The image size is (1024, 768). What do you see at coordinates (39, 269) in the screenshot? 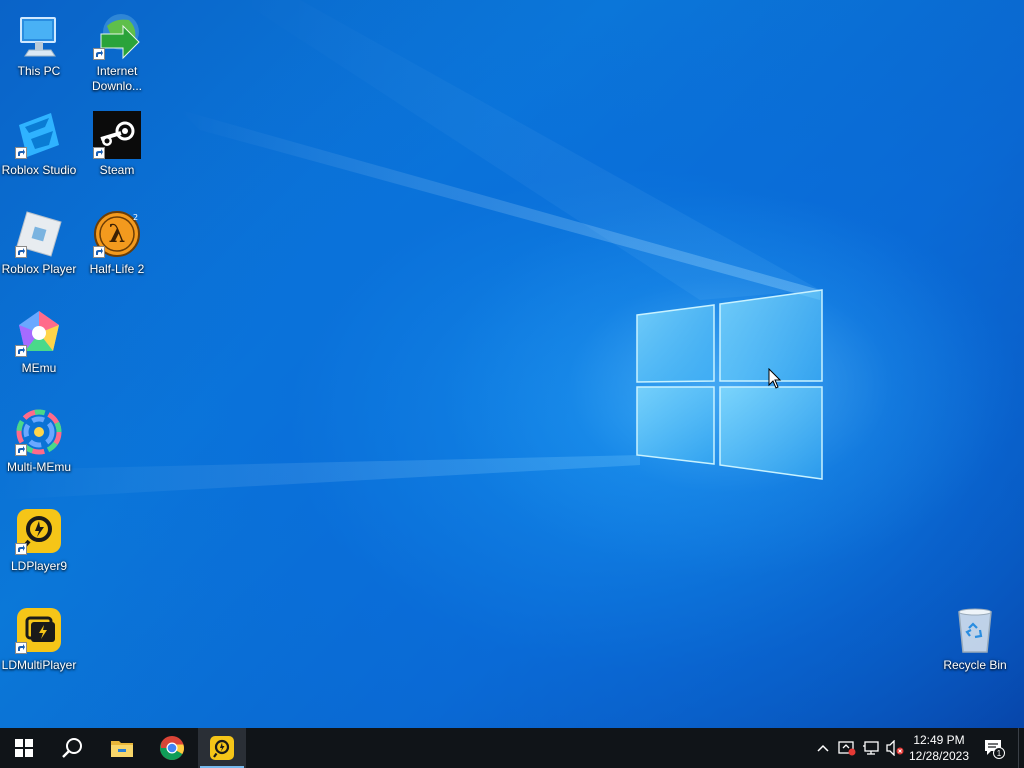
I see `desktop-icon-label: Roblox Player` at bounding box center [39, 269].